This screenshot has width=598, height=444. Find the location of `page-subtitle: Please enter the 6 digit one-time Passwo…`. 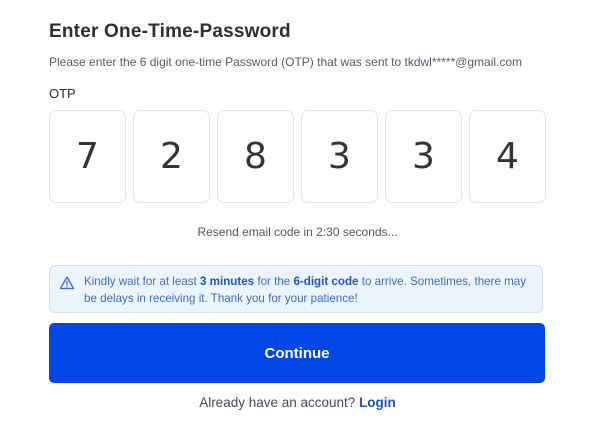

page-subtitle: Please enter the 6 digit one-time Passwo… is located at coordinates (286, 62).